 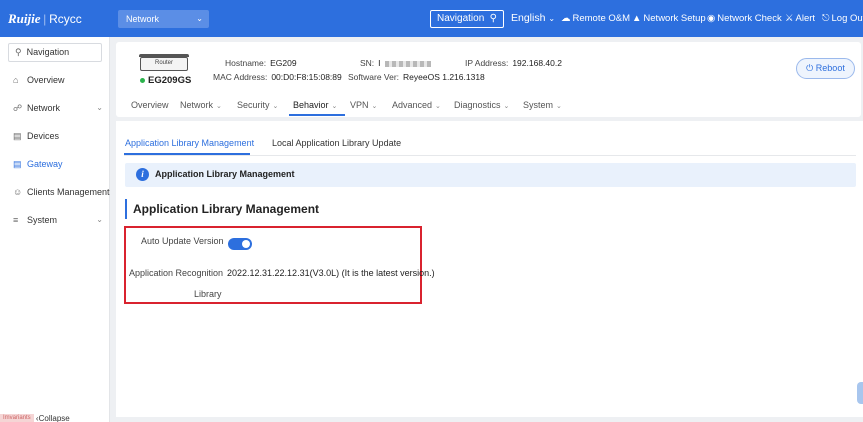 What do you see at coordinates (240, 77) in the screenshot?
I see `mac-label: MAC Address:` at bounding box center [240, 77].